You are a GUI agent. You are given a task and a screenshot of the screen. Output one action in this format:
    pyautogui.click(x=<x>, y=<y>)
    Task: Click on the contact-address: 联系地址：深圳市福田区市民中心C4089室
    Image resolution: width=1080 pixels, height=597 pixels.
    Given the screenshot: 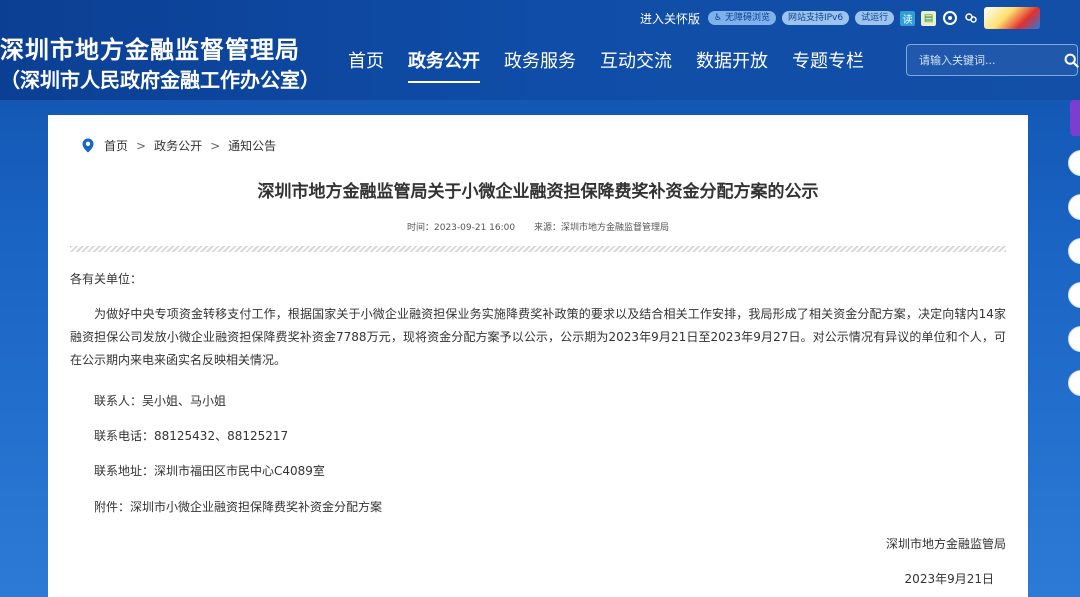 What is the action you would take?
    pyautogui.click(x=209, y=471)
    